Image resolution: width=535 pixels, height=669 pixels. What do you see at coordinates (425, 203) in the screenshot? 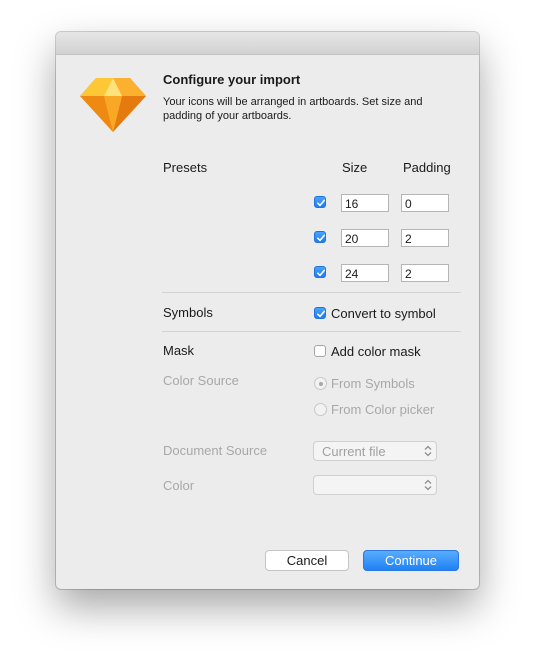
I see `preset-1-padding-input: 0` at bounding box center [425, 203].